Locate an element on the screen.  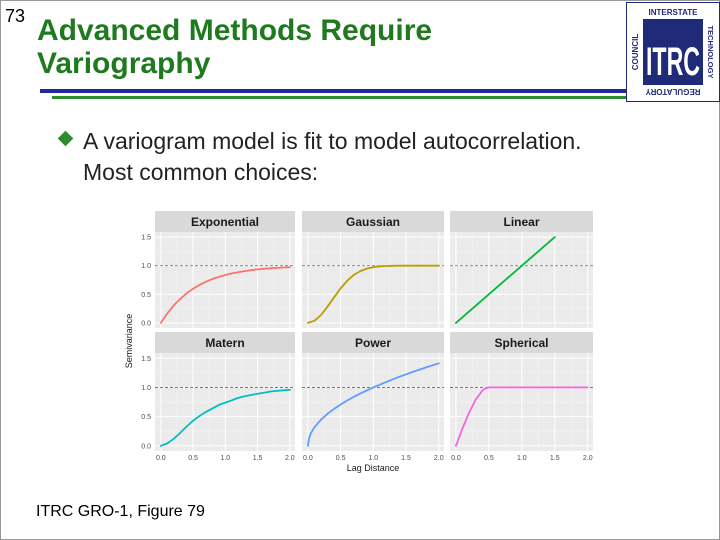
facet-matern: Matern 0.0 0.5 1.0 1.5 0.0 0.5 1.0 1.5 2.0 is located at coordinates (218, 397).